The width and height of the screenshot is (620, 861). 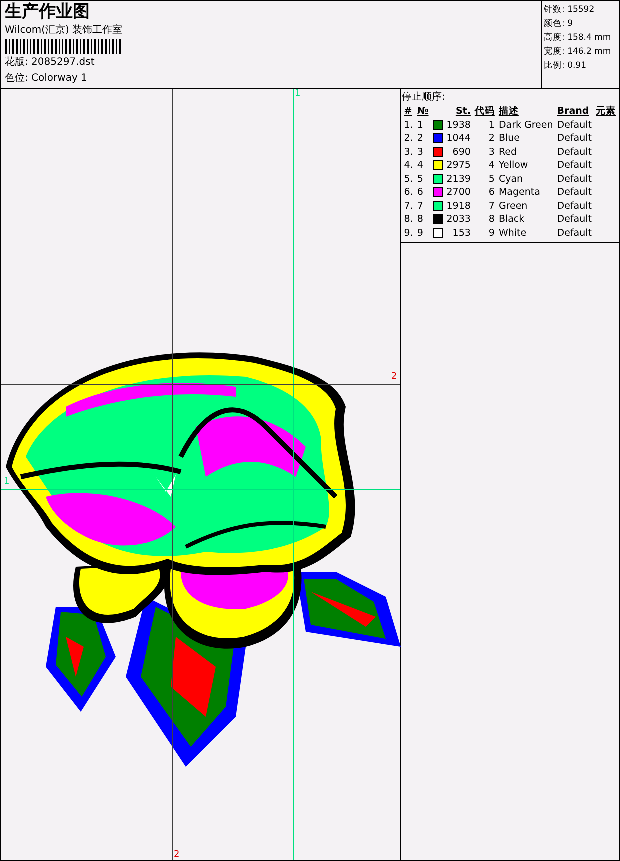 I want to click on table-cell-text: Black, so click(x=512, y=219).